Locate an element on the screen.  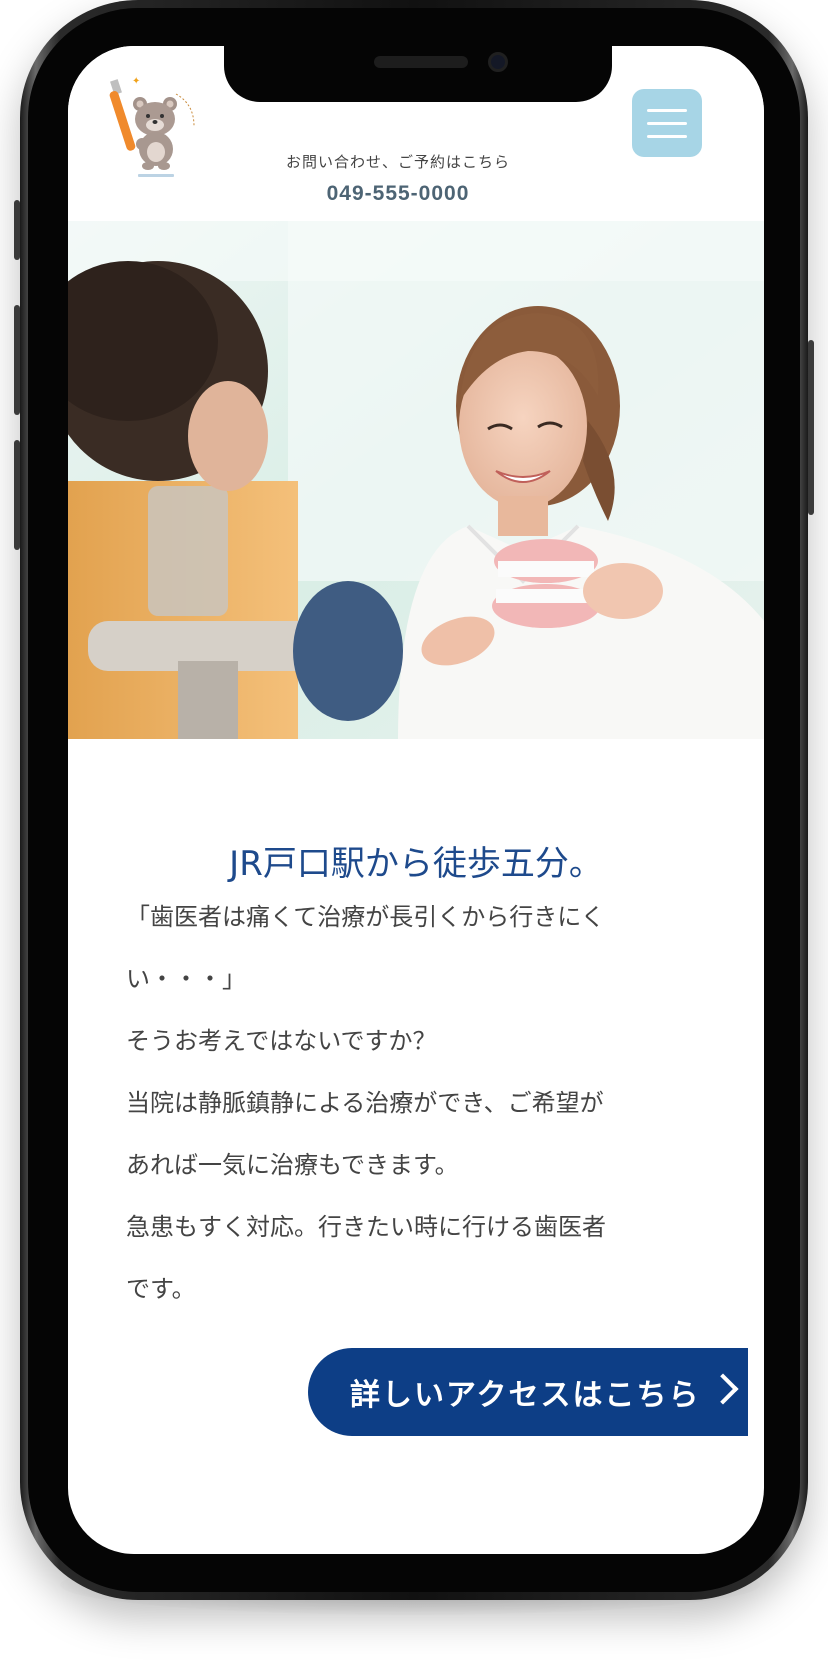
front-camera is located at coordinates (498, 62).